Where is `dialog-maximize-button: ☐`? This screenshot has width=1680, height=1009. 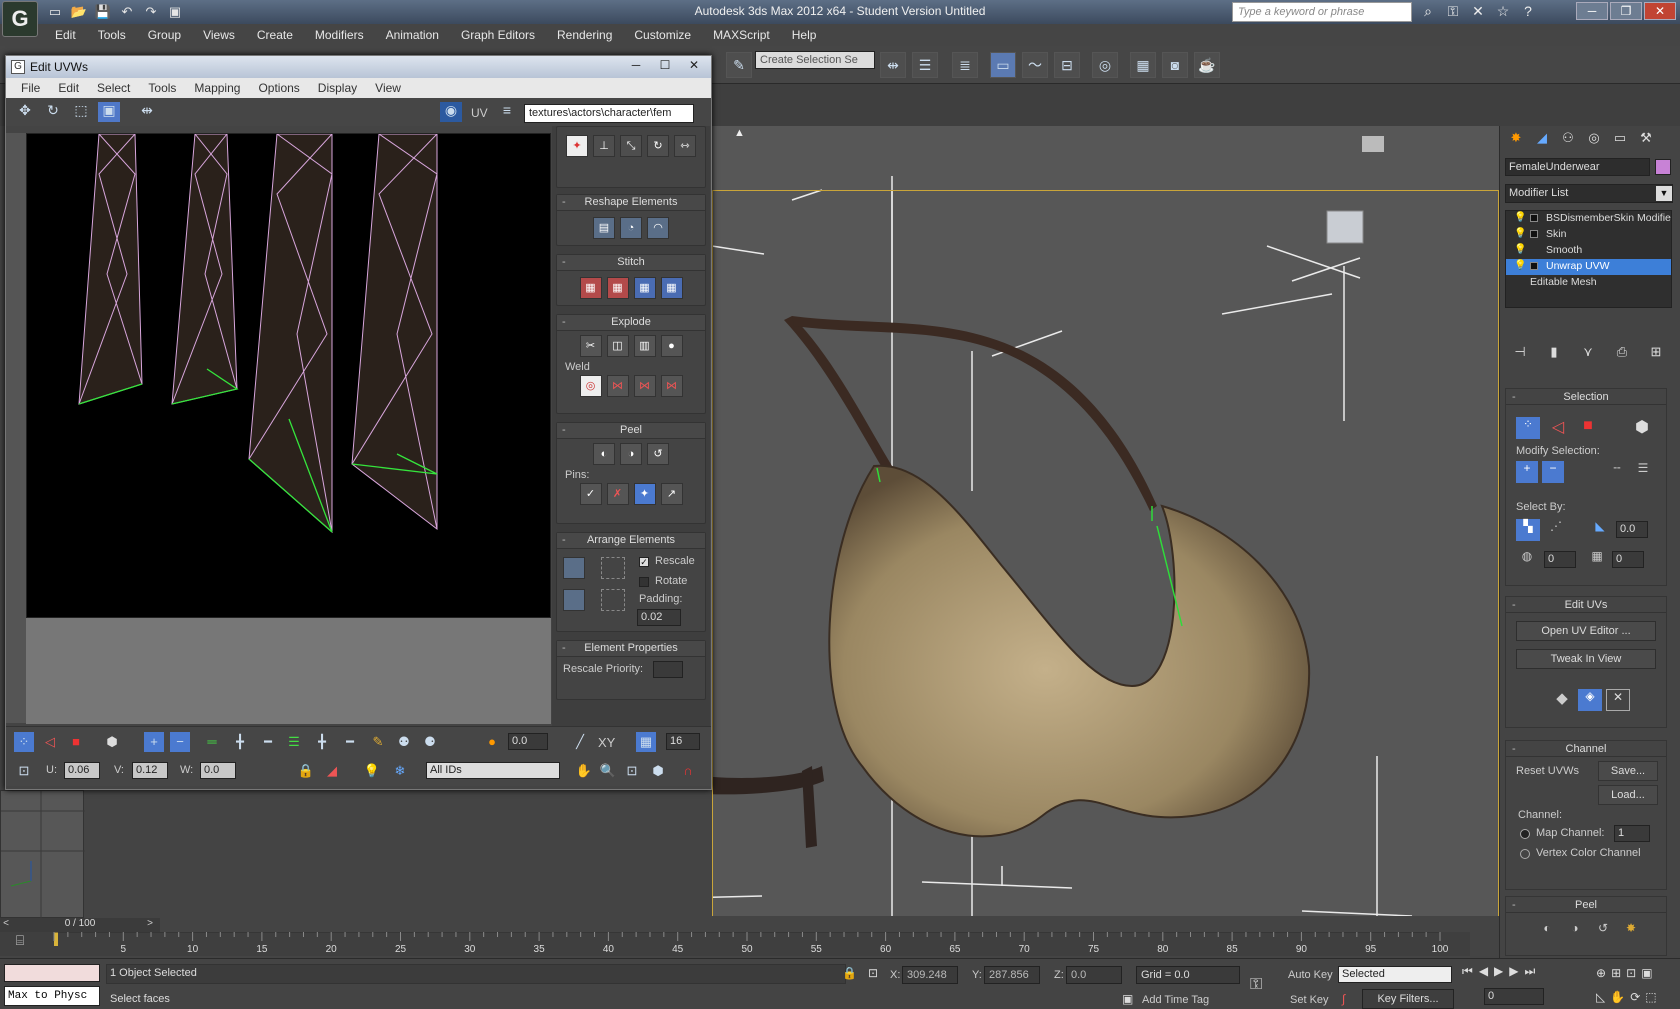
dialog-maximize-button: ☐ is located at coordinates (665, 66).